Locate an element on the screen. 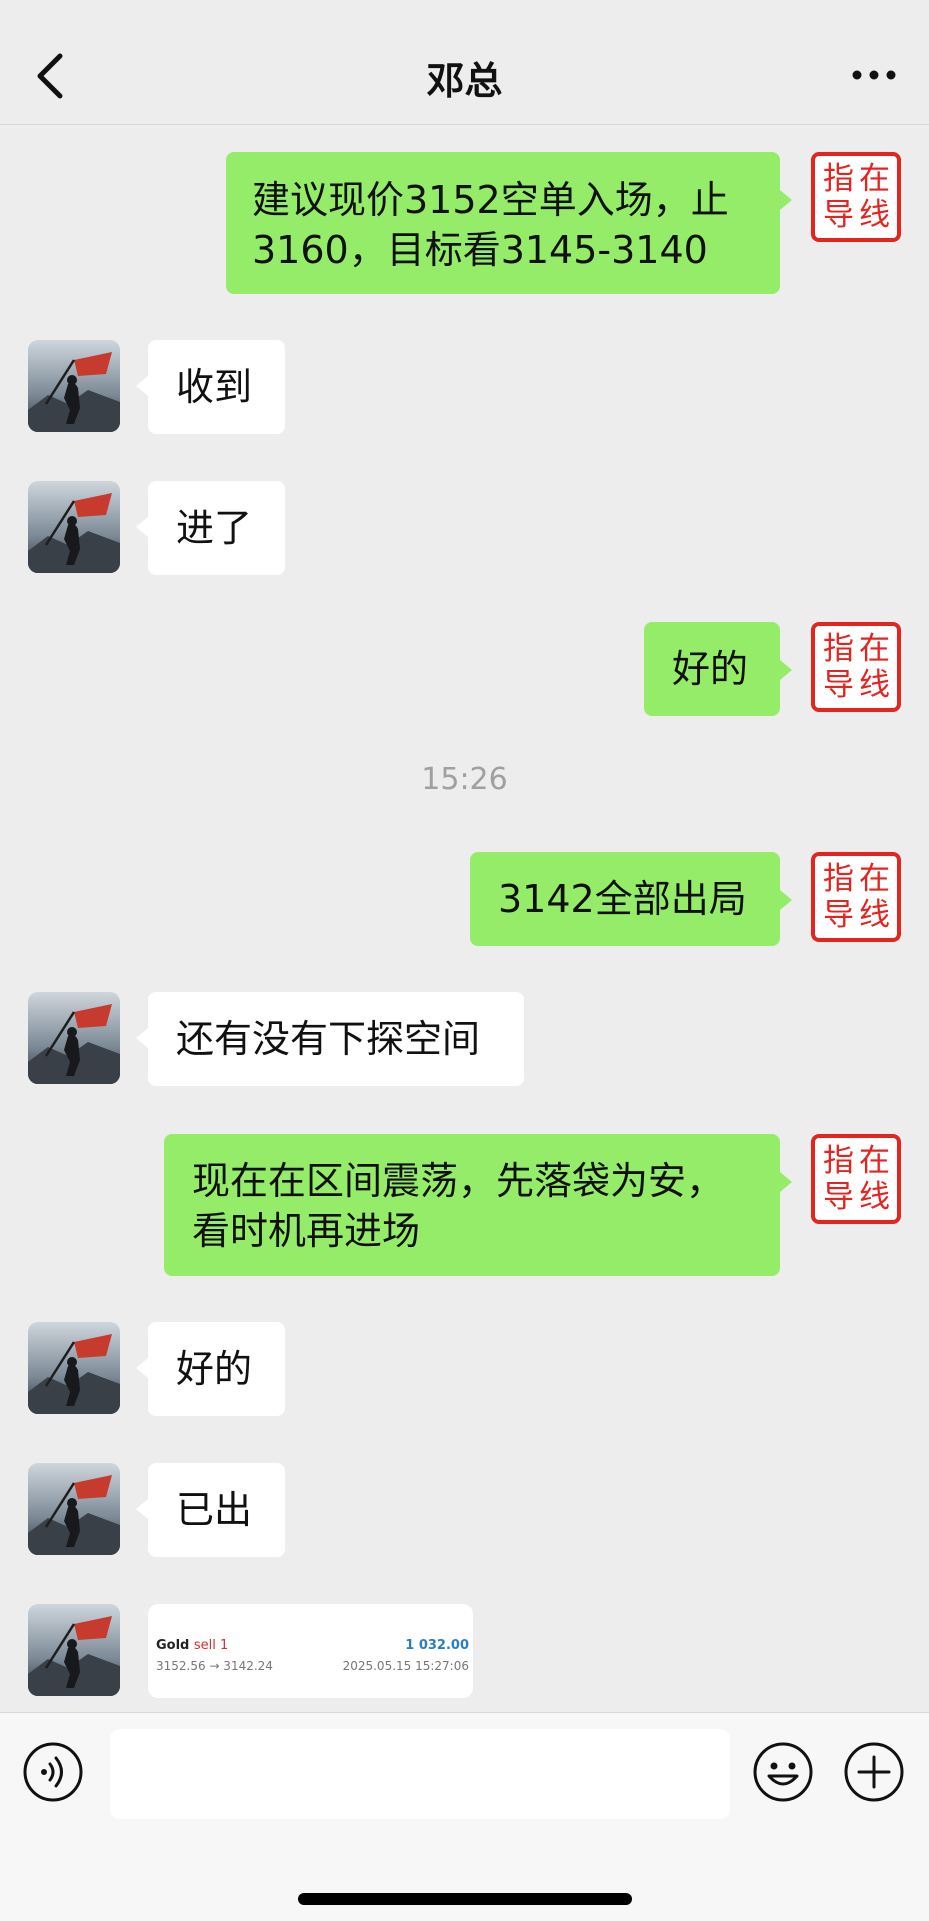 Image resolution: width=929 pixels, height=1921 pixels. message-bubble-outgoing: 好的 is located at coordinates (718, 669).